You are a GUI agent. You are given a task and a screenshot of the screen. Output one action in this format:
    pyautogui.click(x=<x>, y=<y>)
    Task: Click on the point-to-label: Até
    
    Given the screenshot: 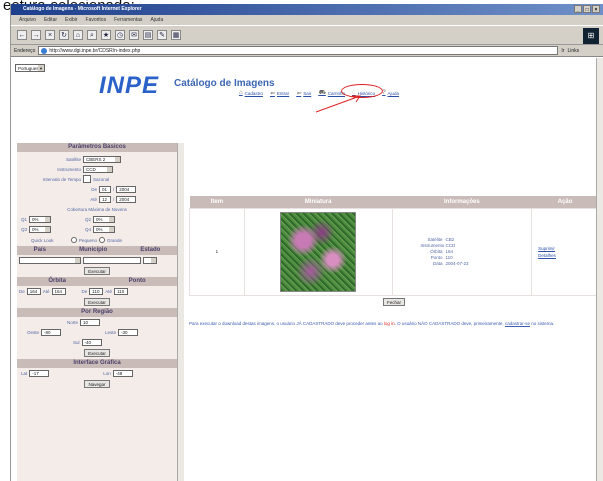 What is the action you would take?
    pyautogui.click(x=109, y=291)
    